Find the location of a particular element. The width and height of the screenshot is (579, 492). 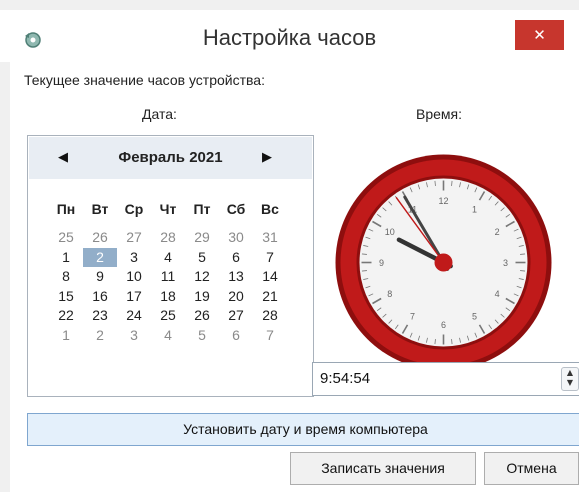

weekday-label: Пт is located at coordinates (202, 209).